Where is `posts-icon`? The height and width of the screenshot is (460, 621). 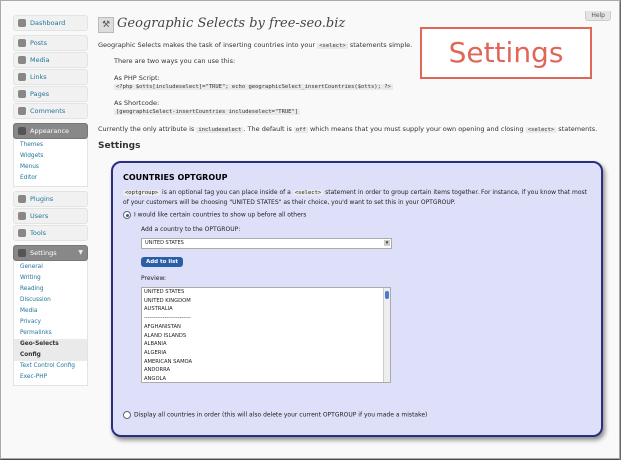 posts-icon is located at coordinates (22, 43).